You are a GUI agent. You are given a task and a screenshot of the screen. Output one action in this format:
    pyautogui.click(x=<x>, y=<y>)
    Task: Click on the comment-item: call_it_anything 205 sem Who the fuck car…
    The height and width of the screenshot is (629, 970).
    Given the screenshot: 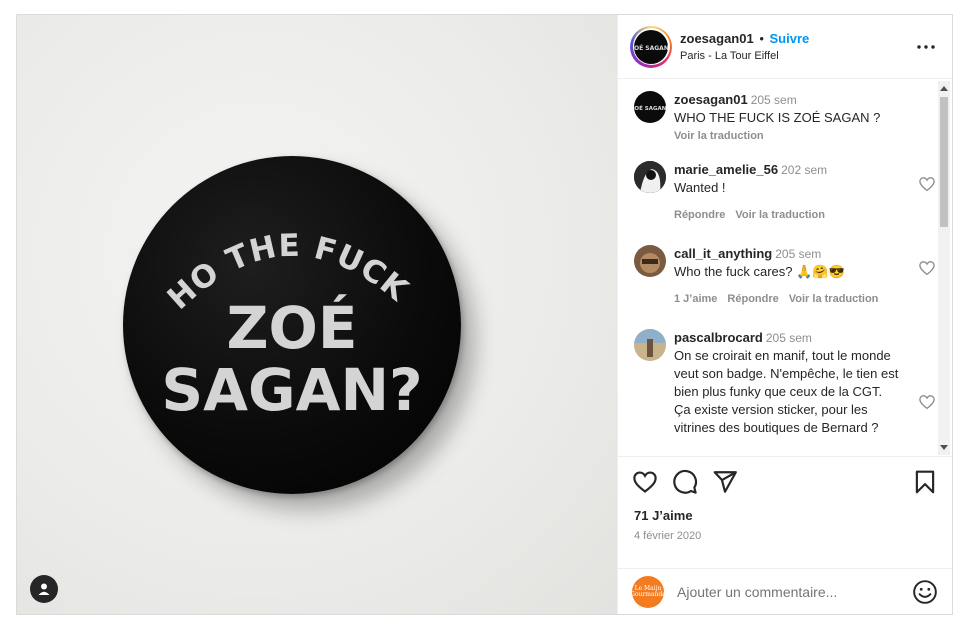 What is the action you would take?
    pyautogui.click(x=785, y=276)
    